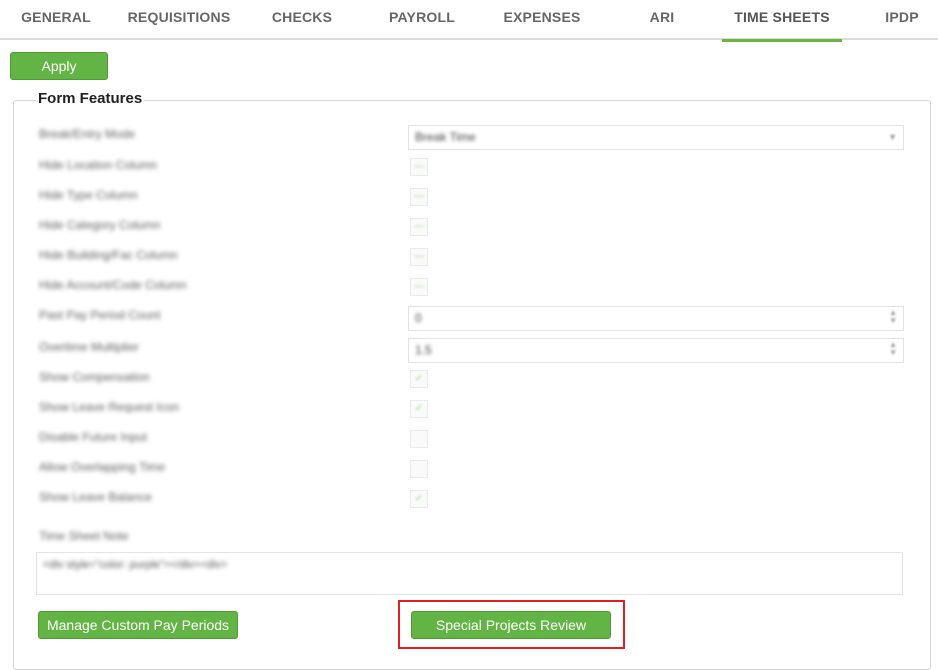  What do you see at coordinates (90, 98) in the screenshot?
I see `form-features-legend: Form Features` at bounding box center [90, 98].